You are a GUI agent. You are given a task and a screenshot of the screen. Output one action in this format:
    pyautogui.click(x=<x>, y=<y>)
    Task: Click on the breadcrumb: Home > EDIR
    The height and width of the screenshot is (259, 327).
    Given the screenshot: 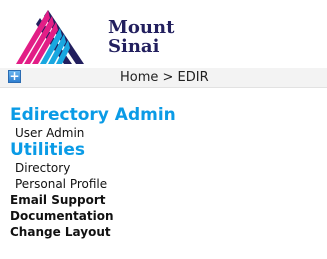 What is the action you would take?
    pyautogui.click(x=164, y=77)
    